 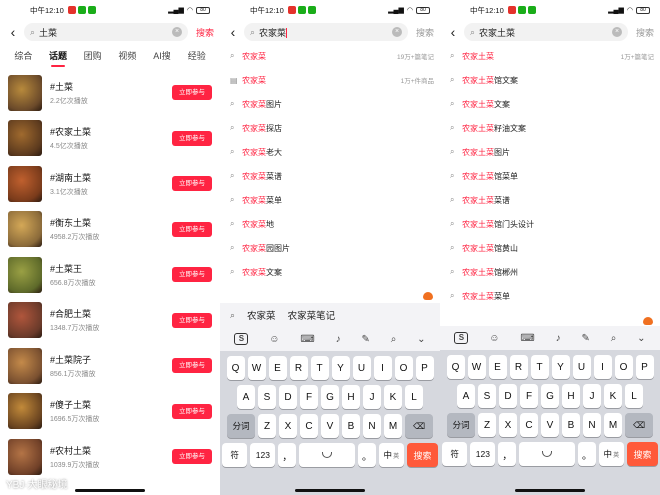 I want to click on language-switch-key: 中英, so click(x=611, y=454).